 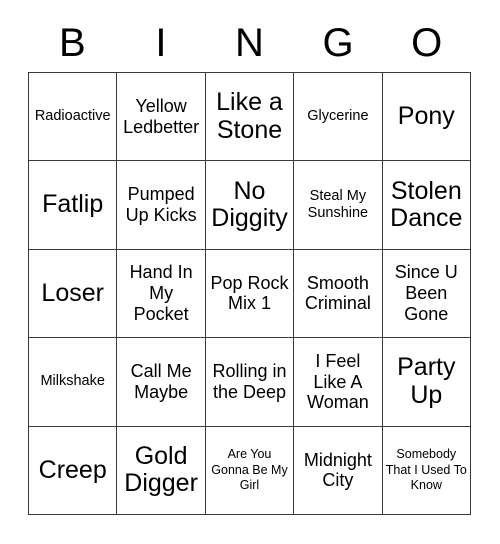 I want to click on bingo-cell-r2c3: No Diggity, so click(x=250, y=205).